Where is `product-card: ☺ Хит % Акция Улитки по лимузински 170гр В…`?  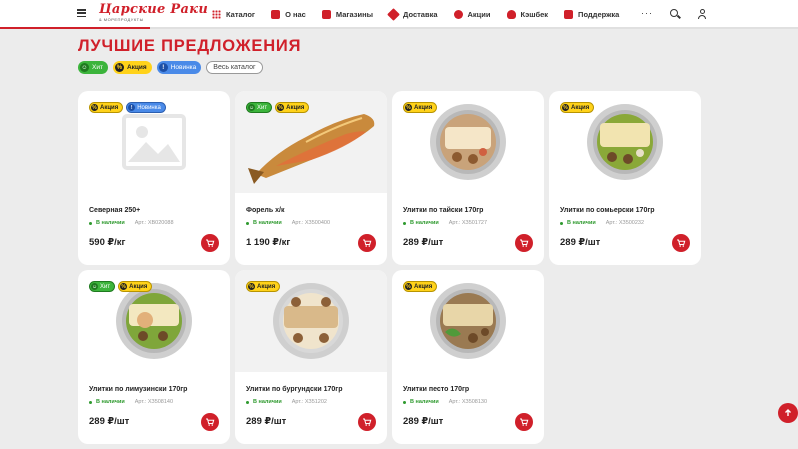 product-card: ☺ Хит % Акция Улитки по лимузински 170гр В… is located at coordinates (154, 357).